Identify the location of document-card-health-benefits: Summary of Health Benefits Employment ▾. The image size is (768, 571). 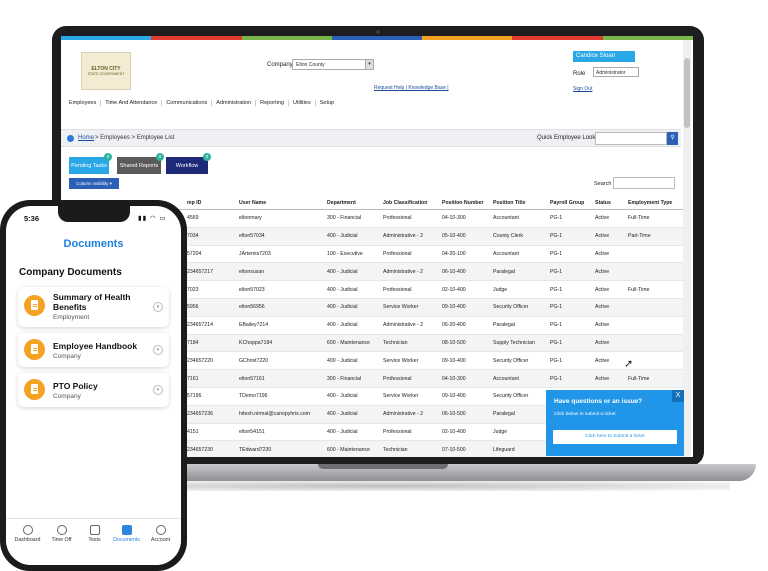
(93, 307).